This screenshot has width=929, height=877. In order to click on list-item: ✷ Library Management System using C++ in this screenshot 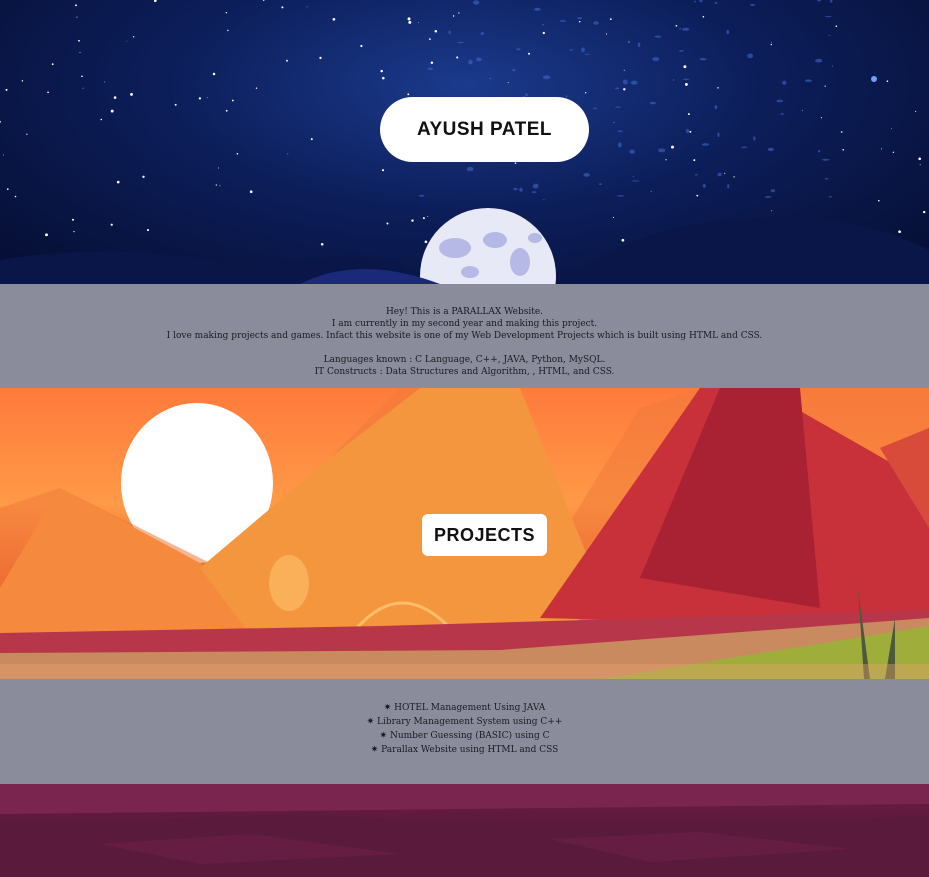, I will do `click(464, 722)`.